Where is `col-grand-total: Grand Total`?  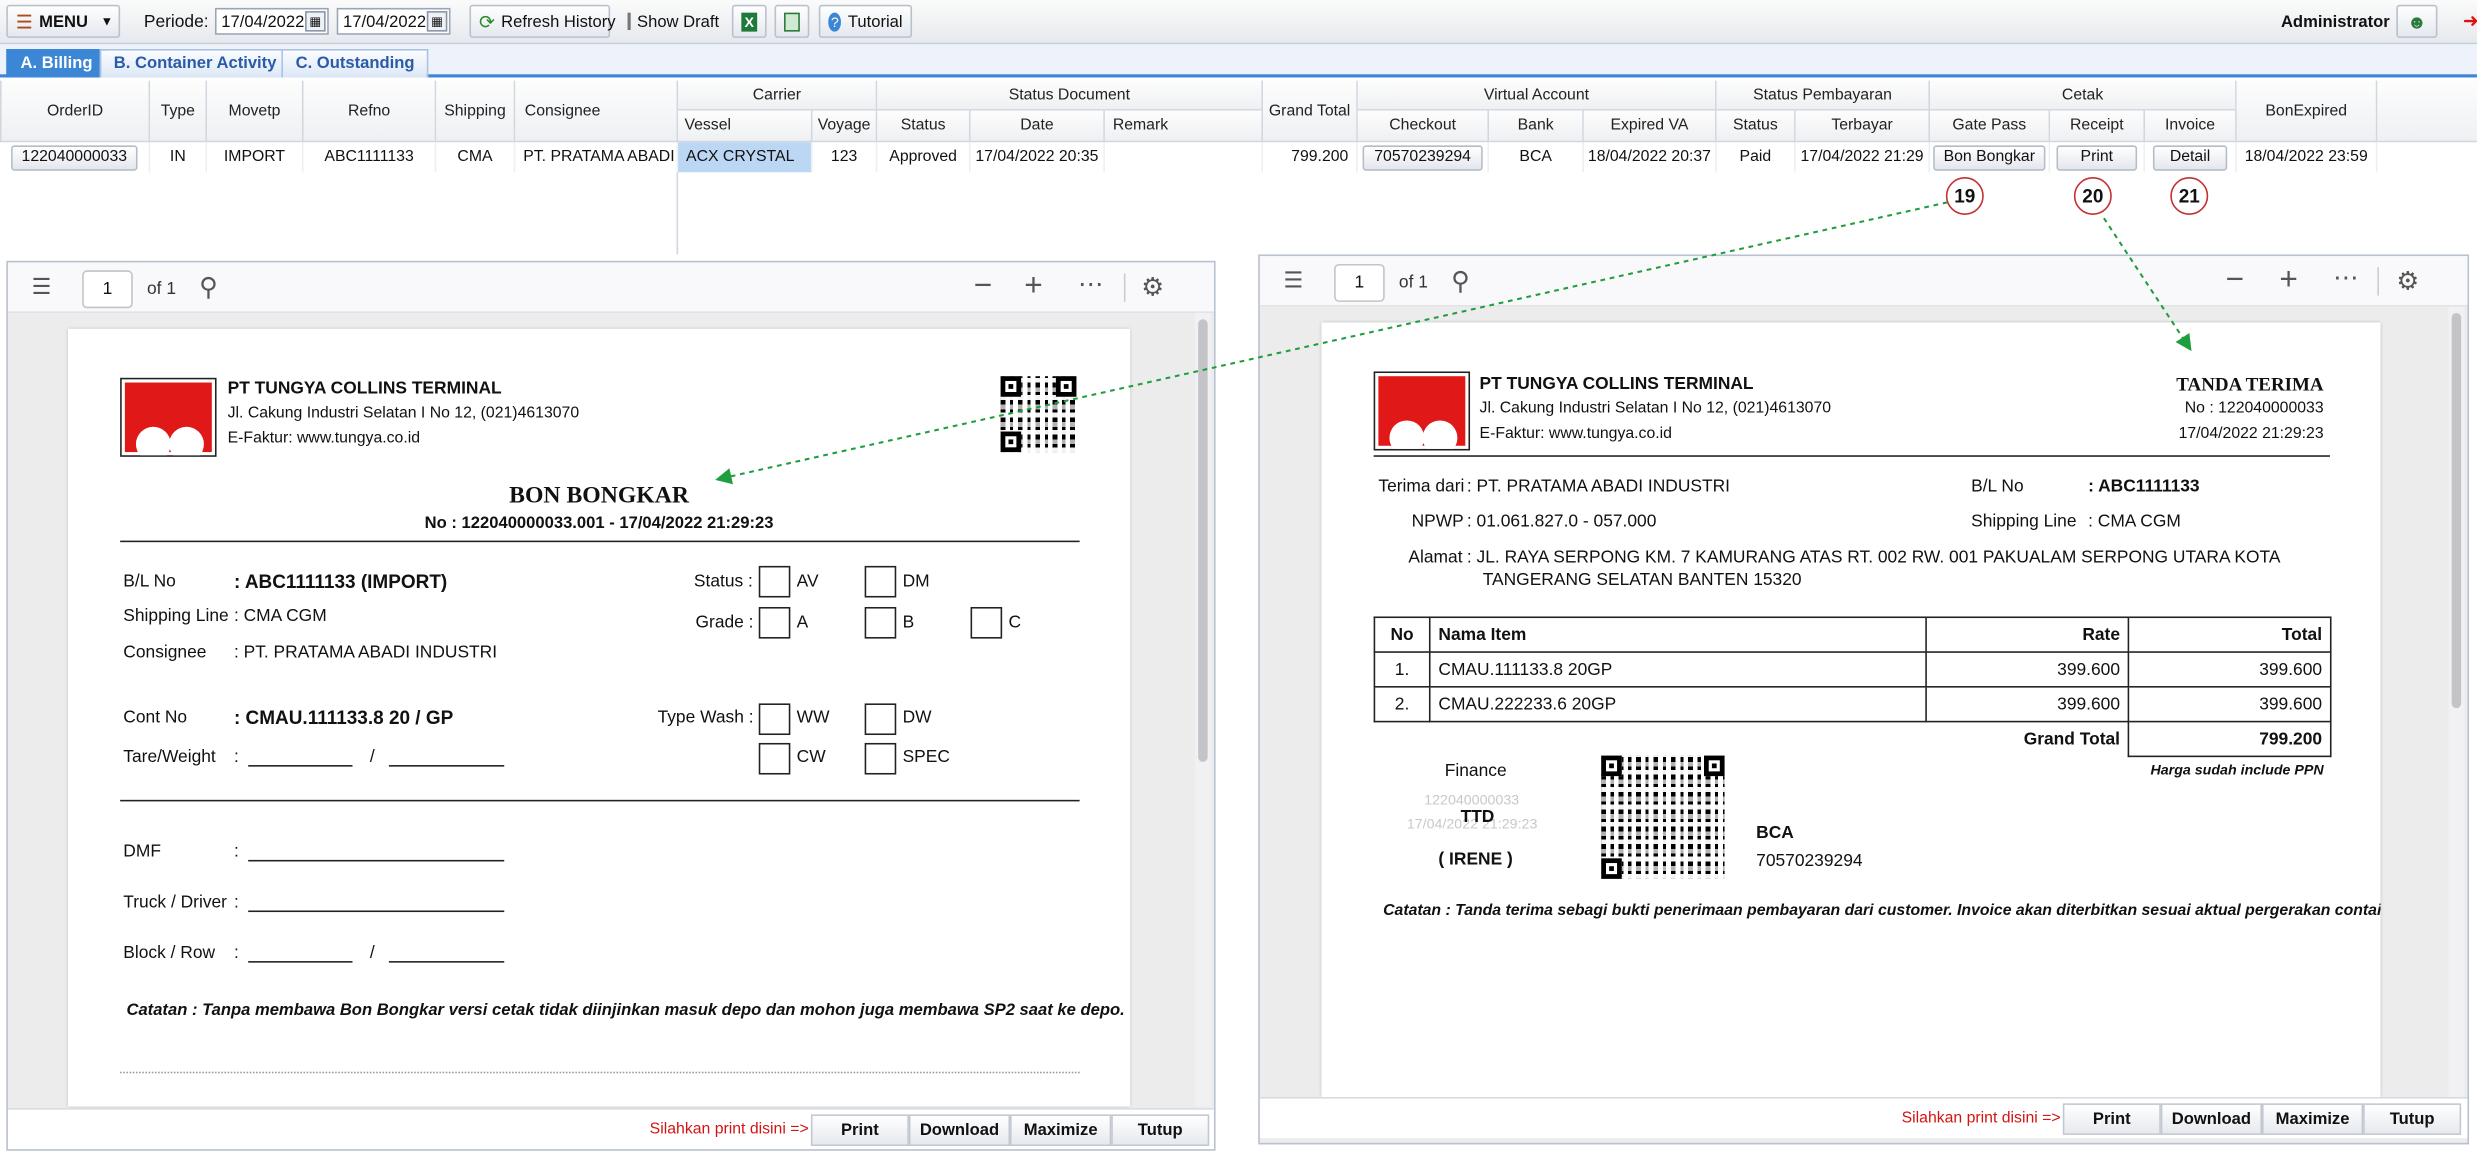
col-grand-total: Grand Total is located at coordinates (1310, 111).